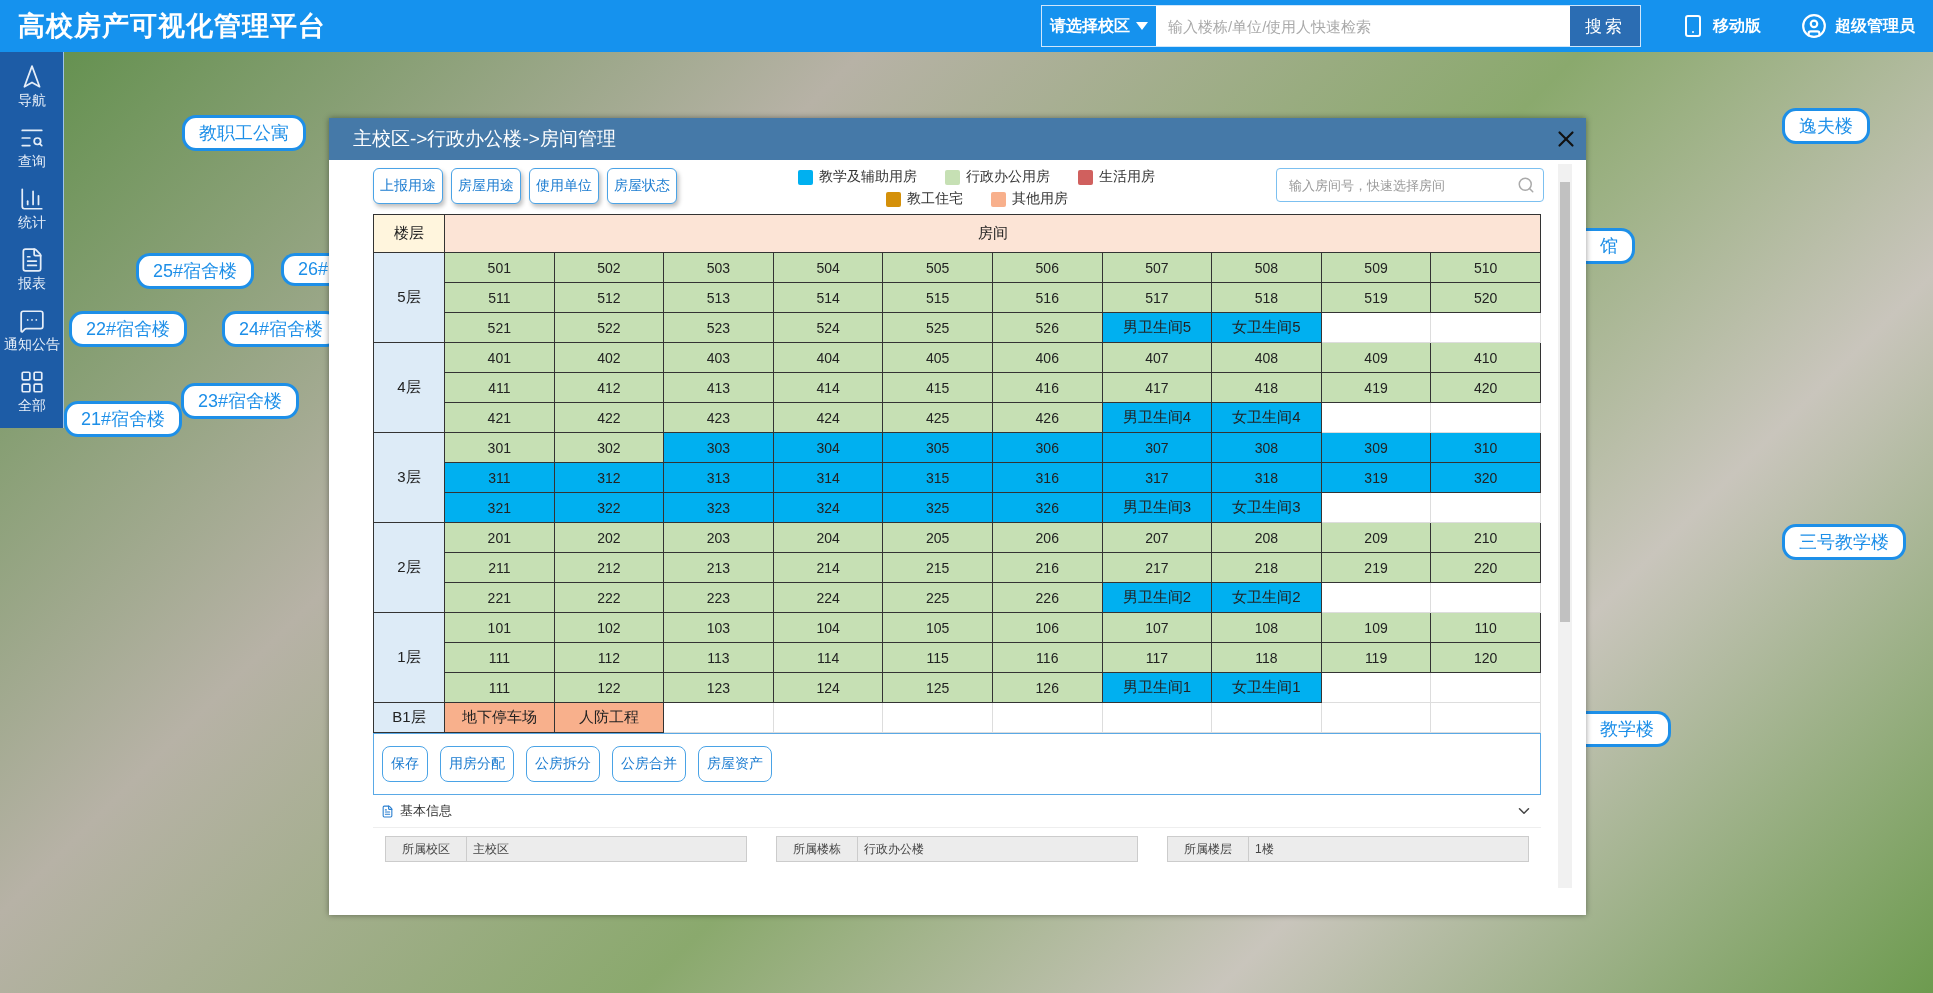 Image resolution: width=1933 pixels, height=993 pixels. Describe the element at coordinates (609, 357) in the screenshot. I see `room-cell: 402` at that location.